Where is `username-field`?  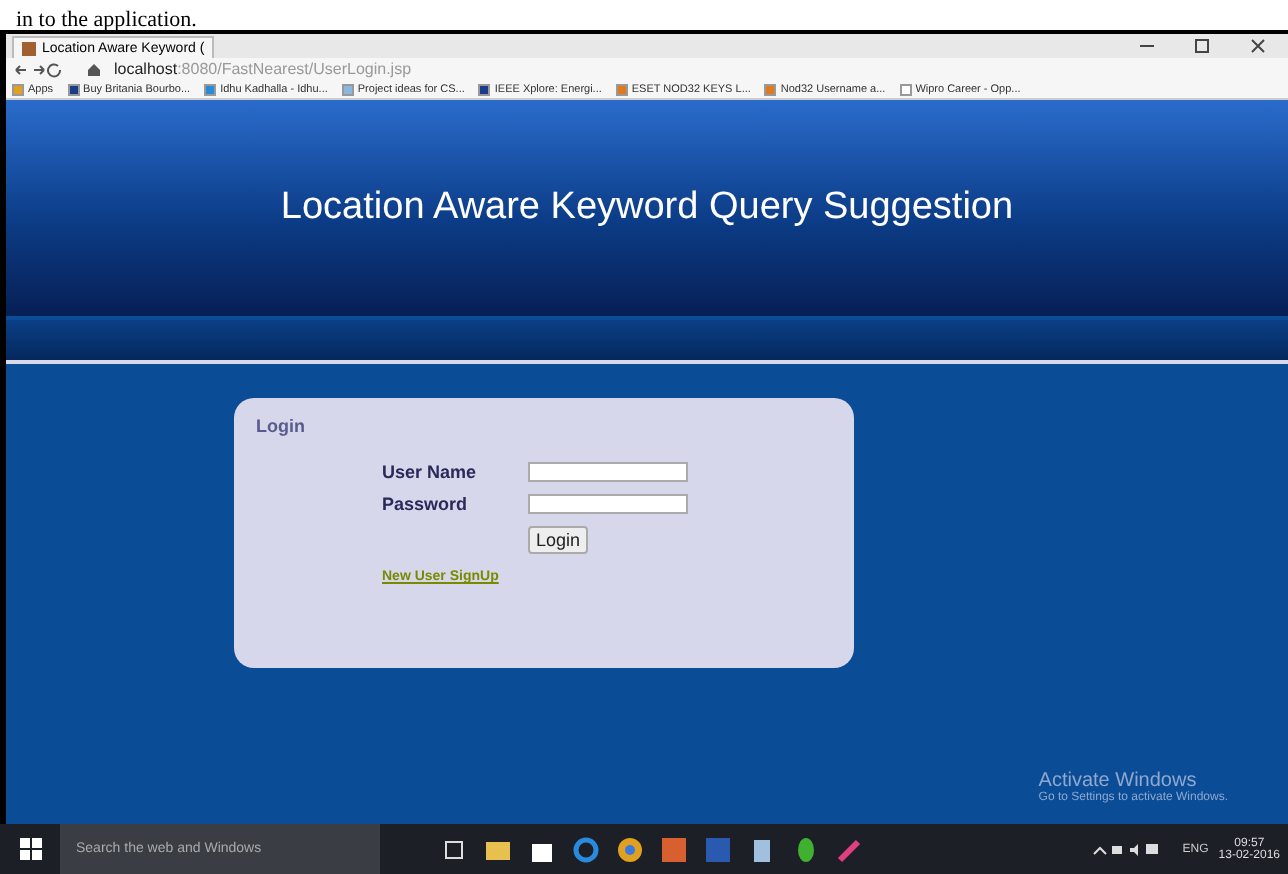 username-field is located at coordinates (608, 472).